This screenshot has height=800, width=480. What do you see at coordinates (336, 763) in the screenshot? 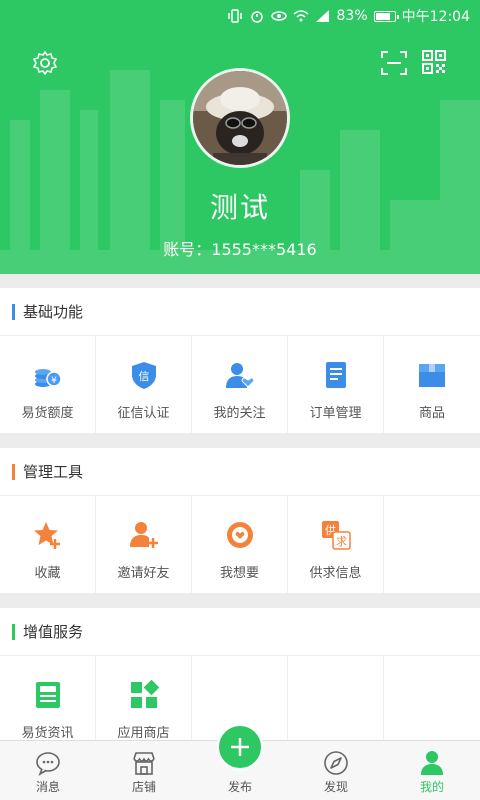
I see `compass-icon` at bounding box center [336, 763].